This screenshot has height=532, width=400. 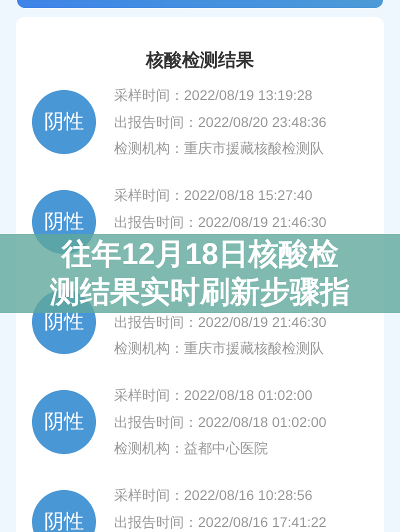 I want to click on record-detail: 出报告时间：2022/08/20 23:48:36, so click(x=220, y=122).